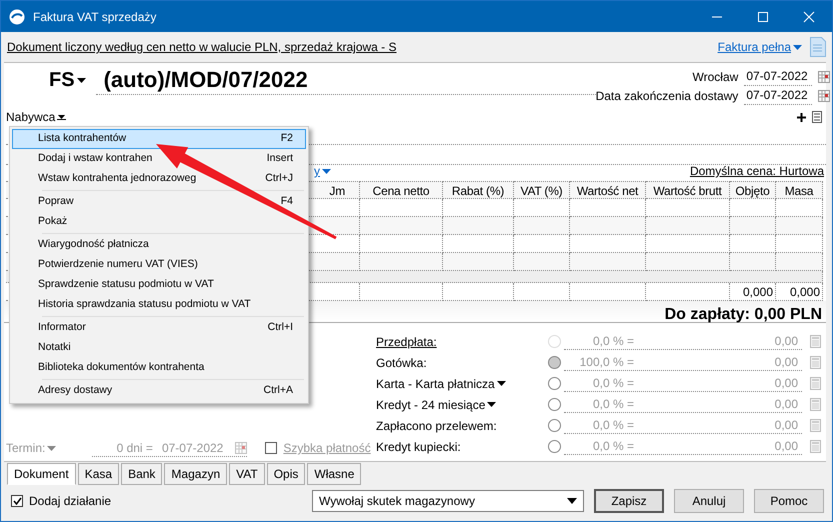 Image resolution: width=833 pixels, height=522 pixels. I want to click on tab: Kasa, so click(99, 474).